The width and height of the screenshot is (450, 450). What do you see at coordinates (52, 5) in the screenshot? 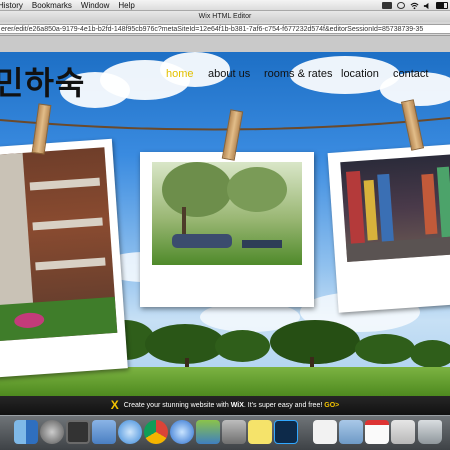
I see `menu-bookmarks: Bookmarks` at bounding box center [52, 5].